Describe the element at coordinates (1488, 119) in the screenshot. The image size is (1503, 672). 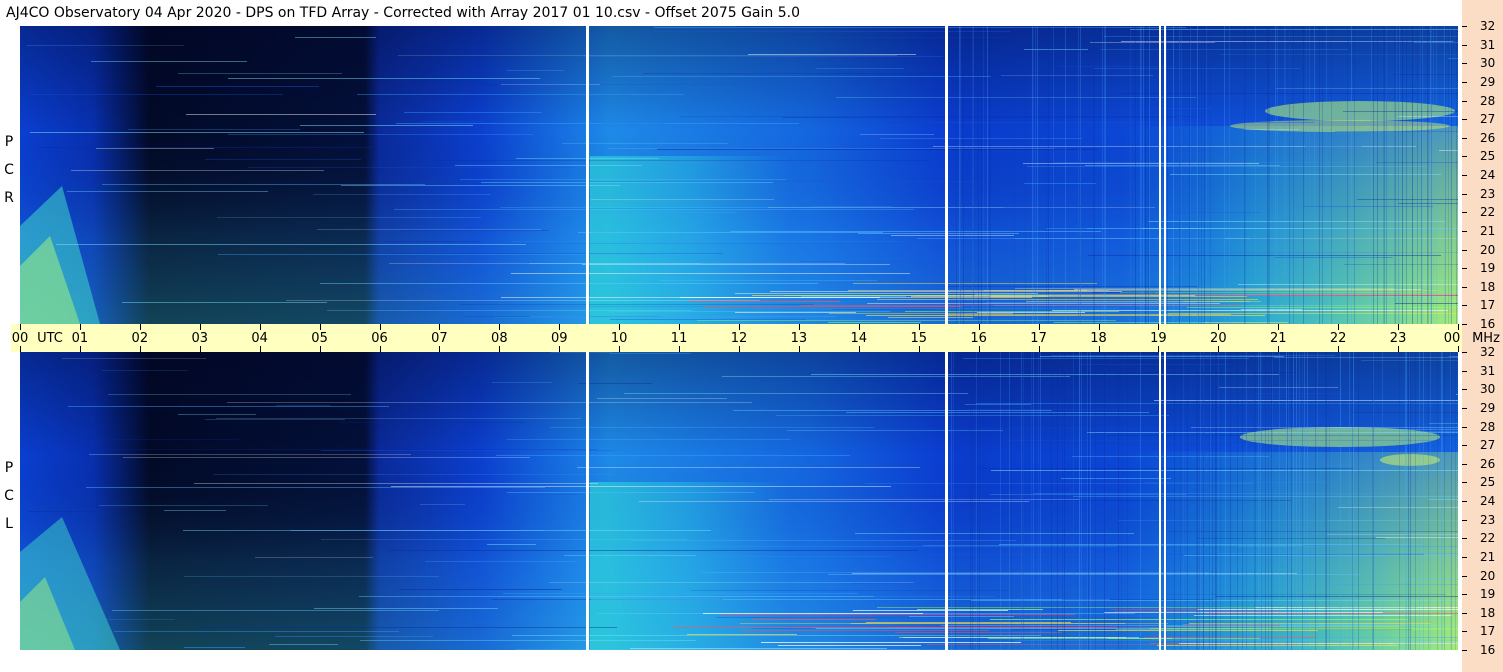
I see `rcp-mhz-tick-label: 27` at that location.